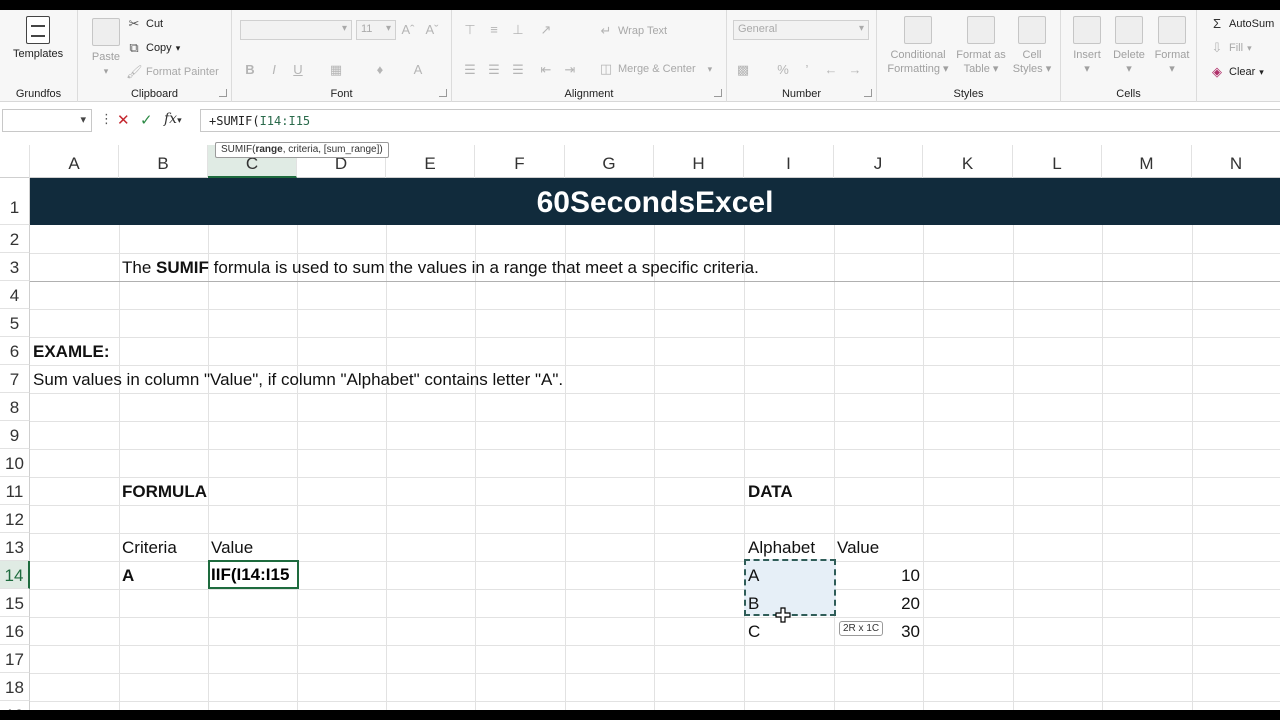  Describe the element at coordinates (274, 70) in the screenshot. I see `italic-button: I` at that location.